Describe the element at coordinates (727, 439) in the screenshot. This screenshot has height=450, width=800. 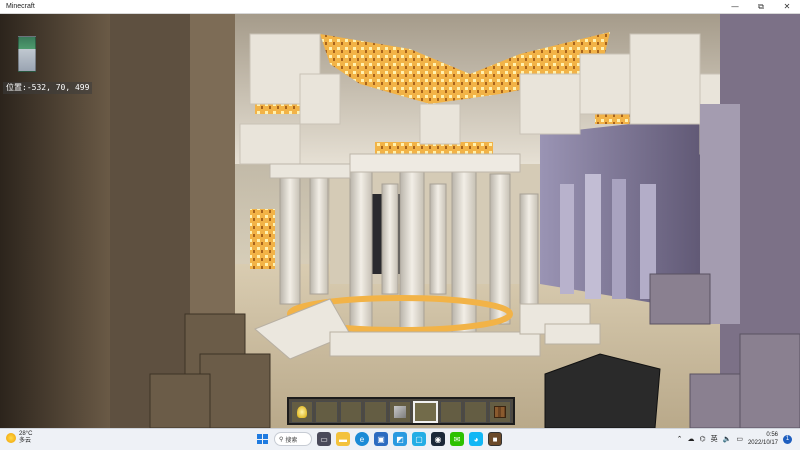
I see `volume-icon: 🔈` at that location.